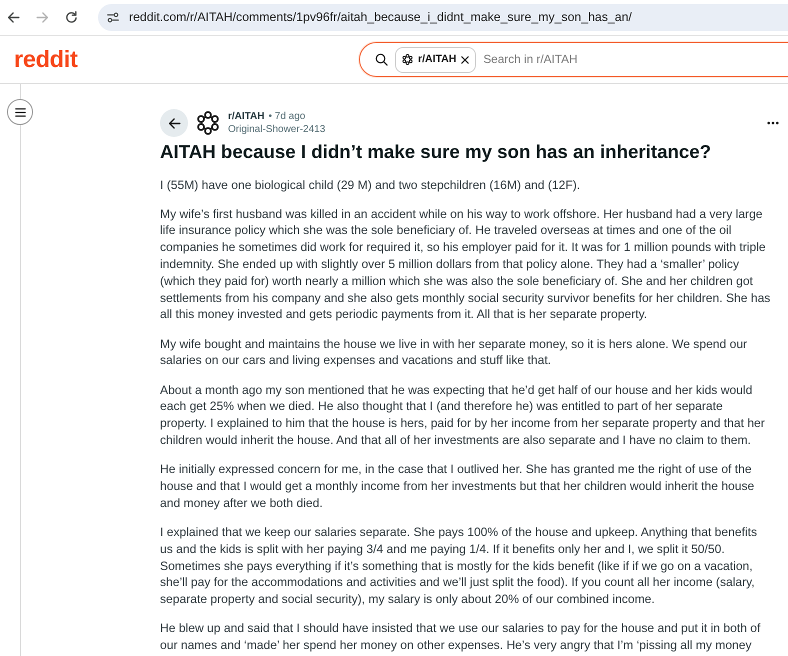 Image resolution: width=788 pixels, height=656 pixels. Describe the element at coordinates (436, 152) in the screenshot. I see `post-title: AITAH because I didn’t make sure my son has an inheritance?` at that location.